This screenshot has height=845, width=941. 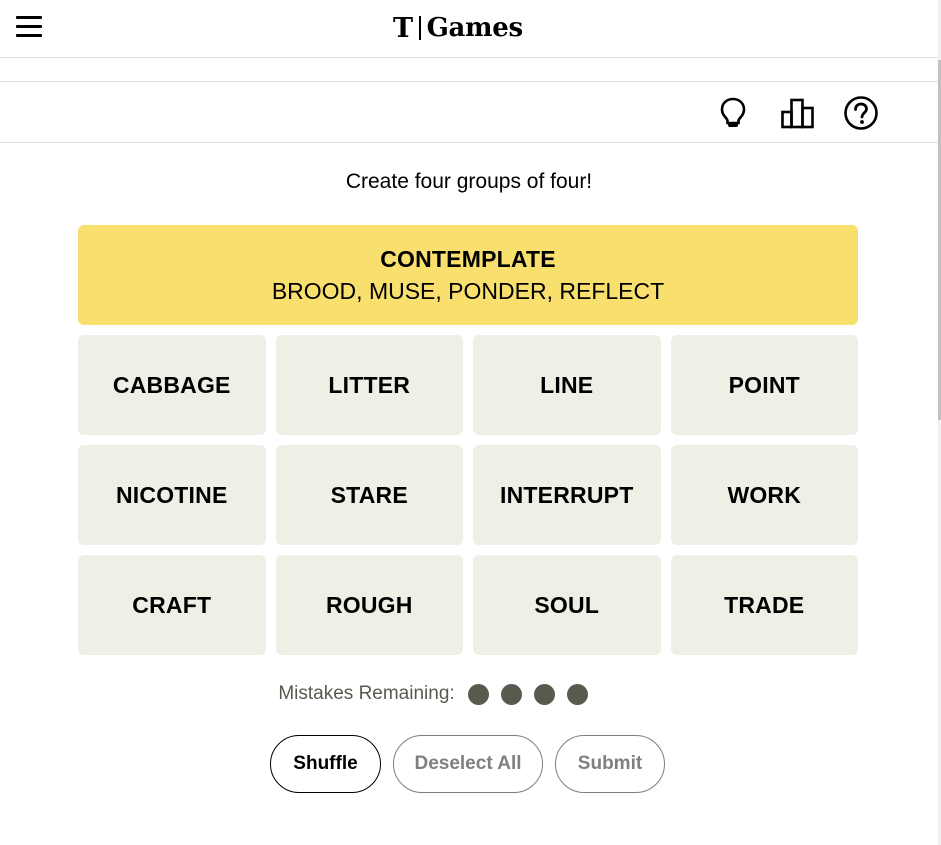 What do you see at coordinates (733, 113) in the screenshot?
I see `lightbulb-icon` at bounding box center [733, 113].